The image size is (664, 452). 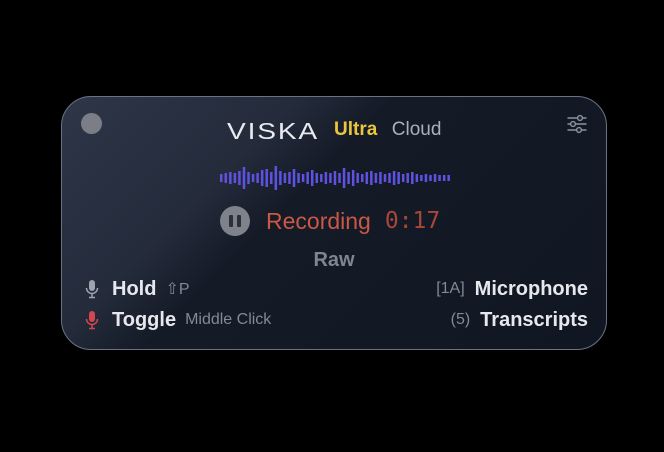 I want to click on svg-text: VISKA, so click(x=273, y=130).